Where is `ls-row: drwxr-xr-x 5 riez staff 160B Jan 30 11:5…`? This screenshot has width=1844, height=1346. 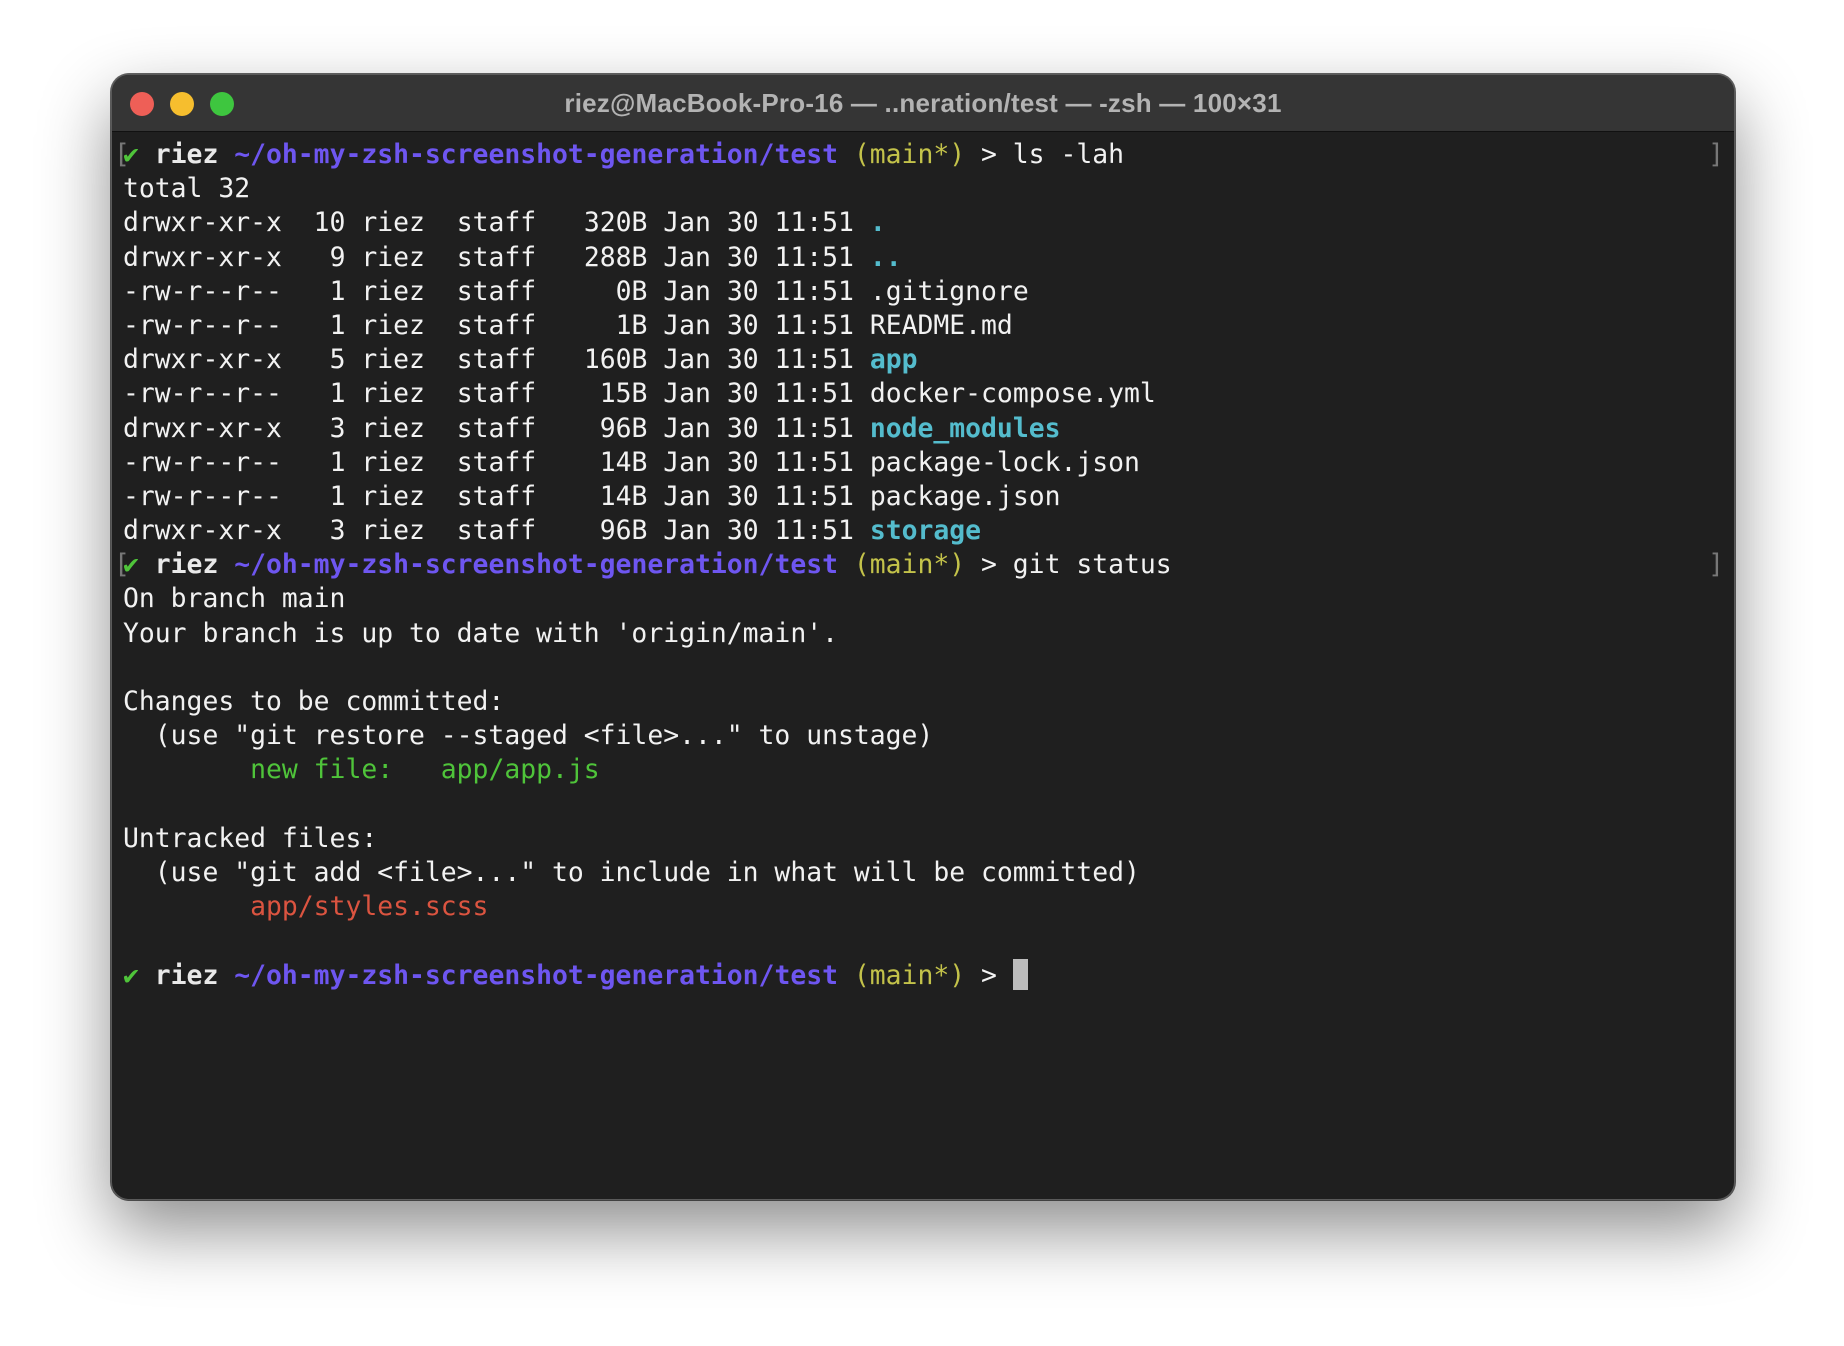
ls-row: drwxr-xr-x 5 riez staff 160B Jan 30 11:5… is located at coordinates (923, 360).